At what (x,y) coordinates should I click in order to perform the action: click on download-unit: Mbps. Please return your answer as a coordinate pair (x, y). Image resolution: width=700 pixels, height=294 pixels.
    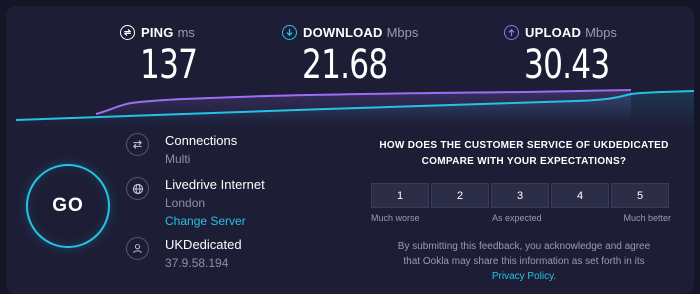
    Looking at the image, I should click on (402, 32).